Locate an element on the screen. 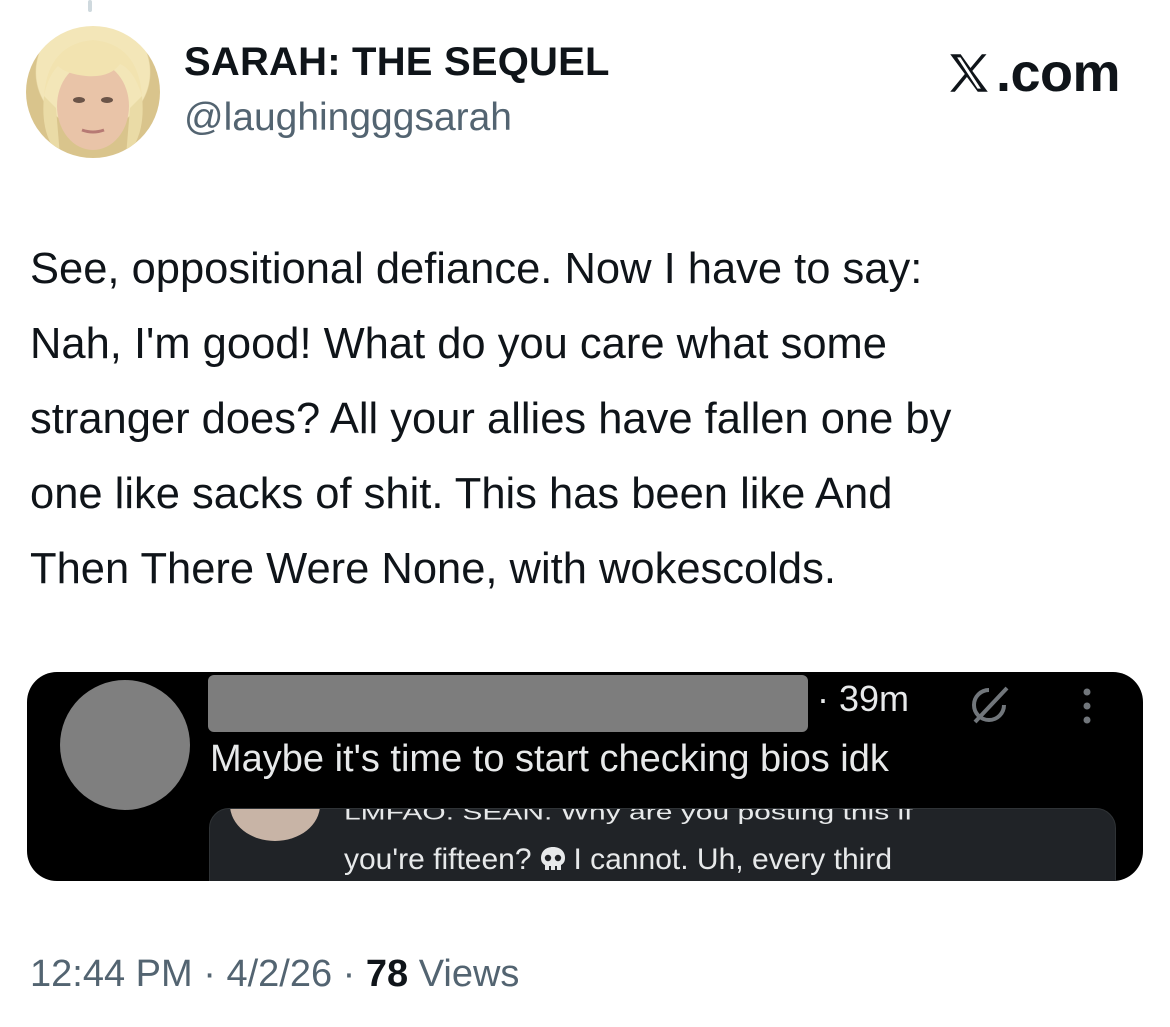  author-handle: @laughingggsarah is located at coordinates (348, 118).